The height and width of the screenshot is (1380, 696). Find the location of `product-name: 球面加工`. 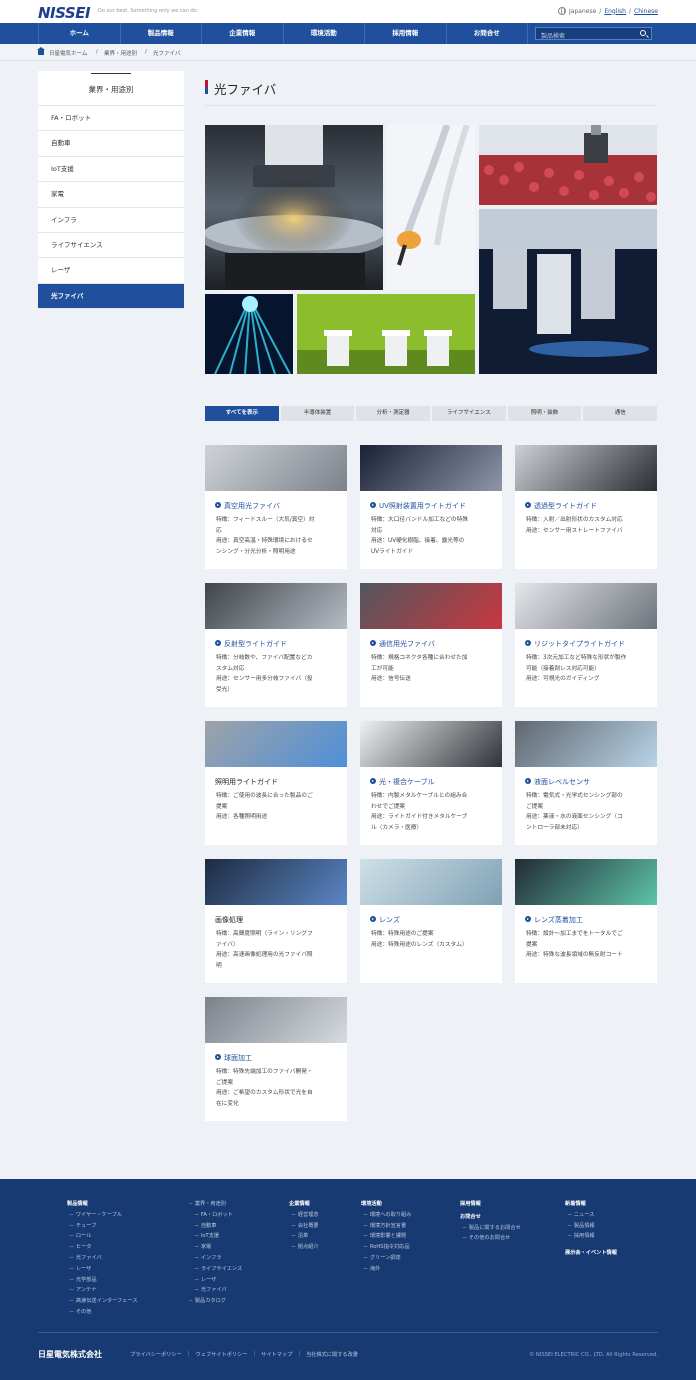

product-name: 球面加工 is located at coordinates (233, 1058).